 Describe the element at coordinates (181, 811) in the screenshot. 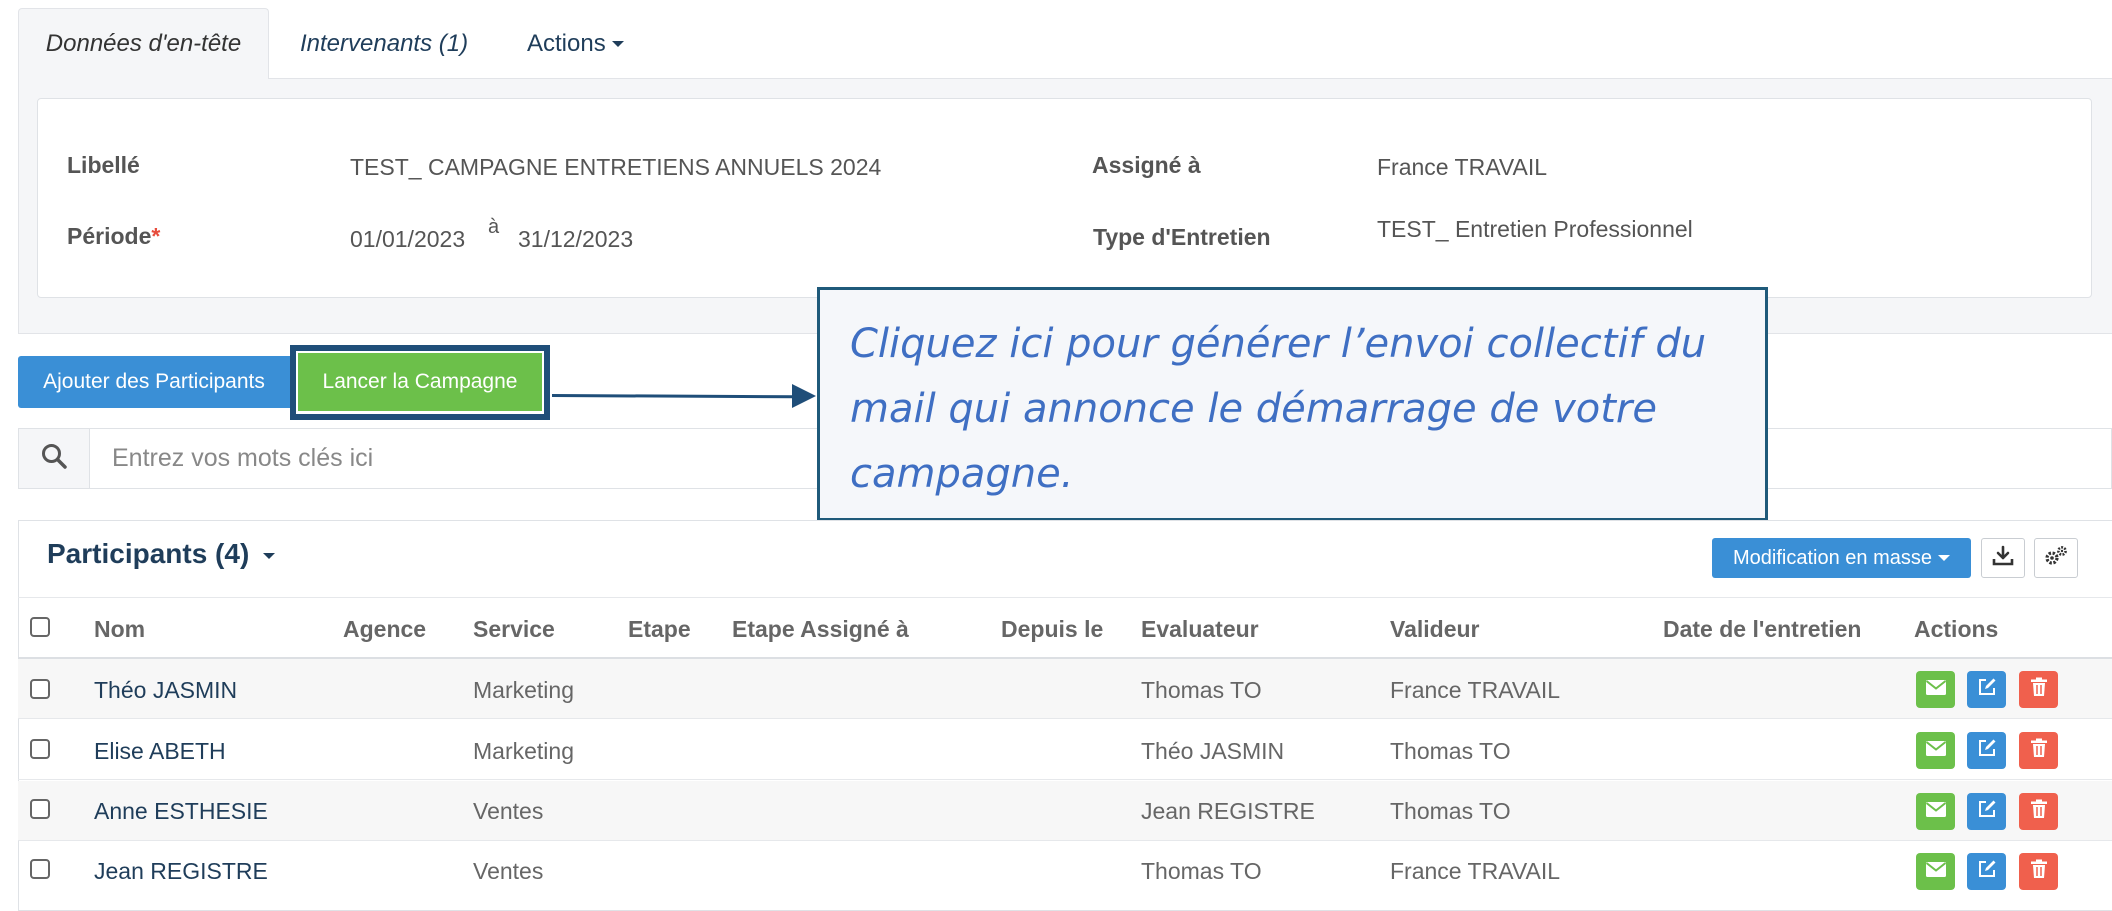

I see `participant-name: Anne ESTHESIE` at that location.